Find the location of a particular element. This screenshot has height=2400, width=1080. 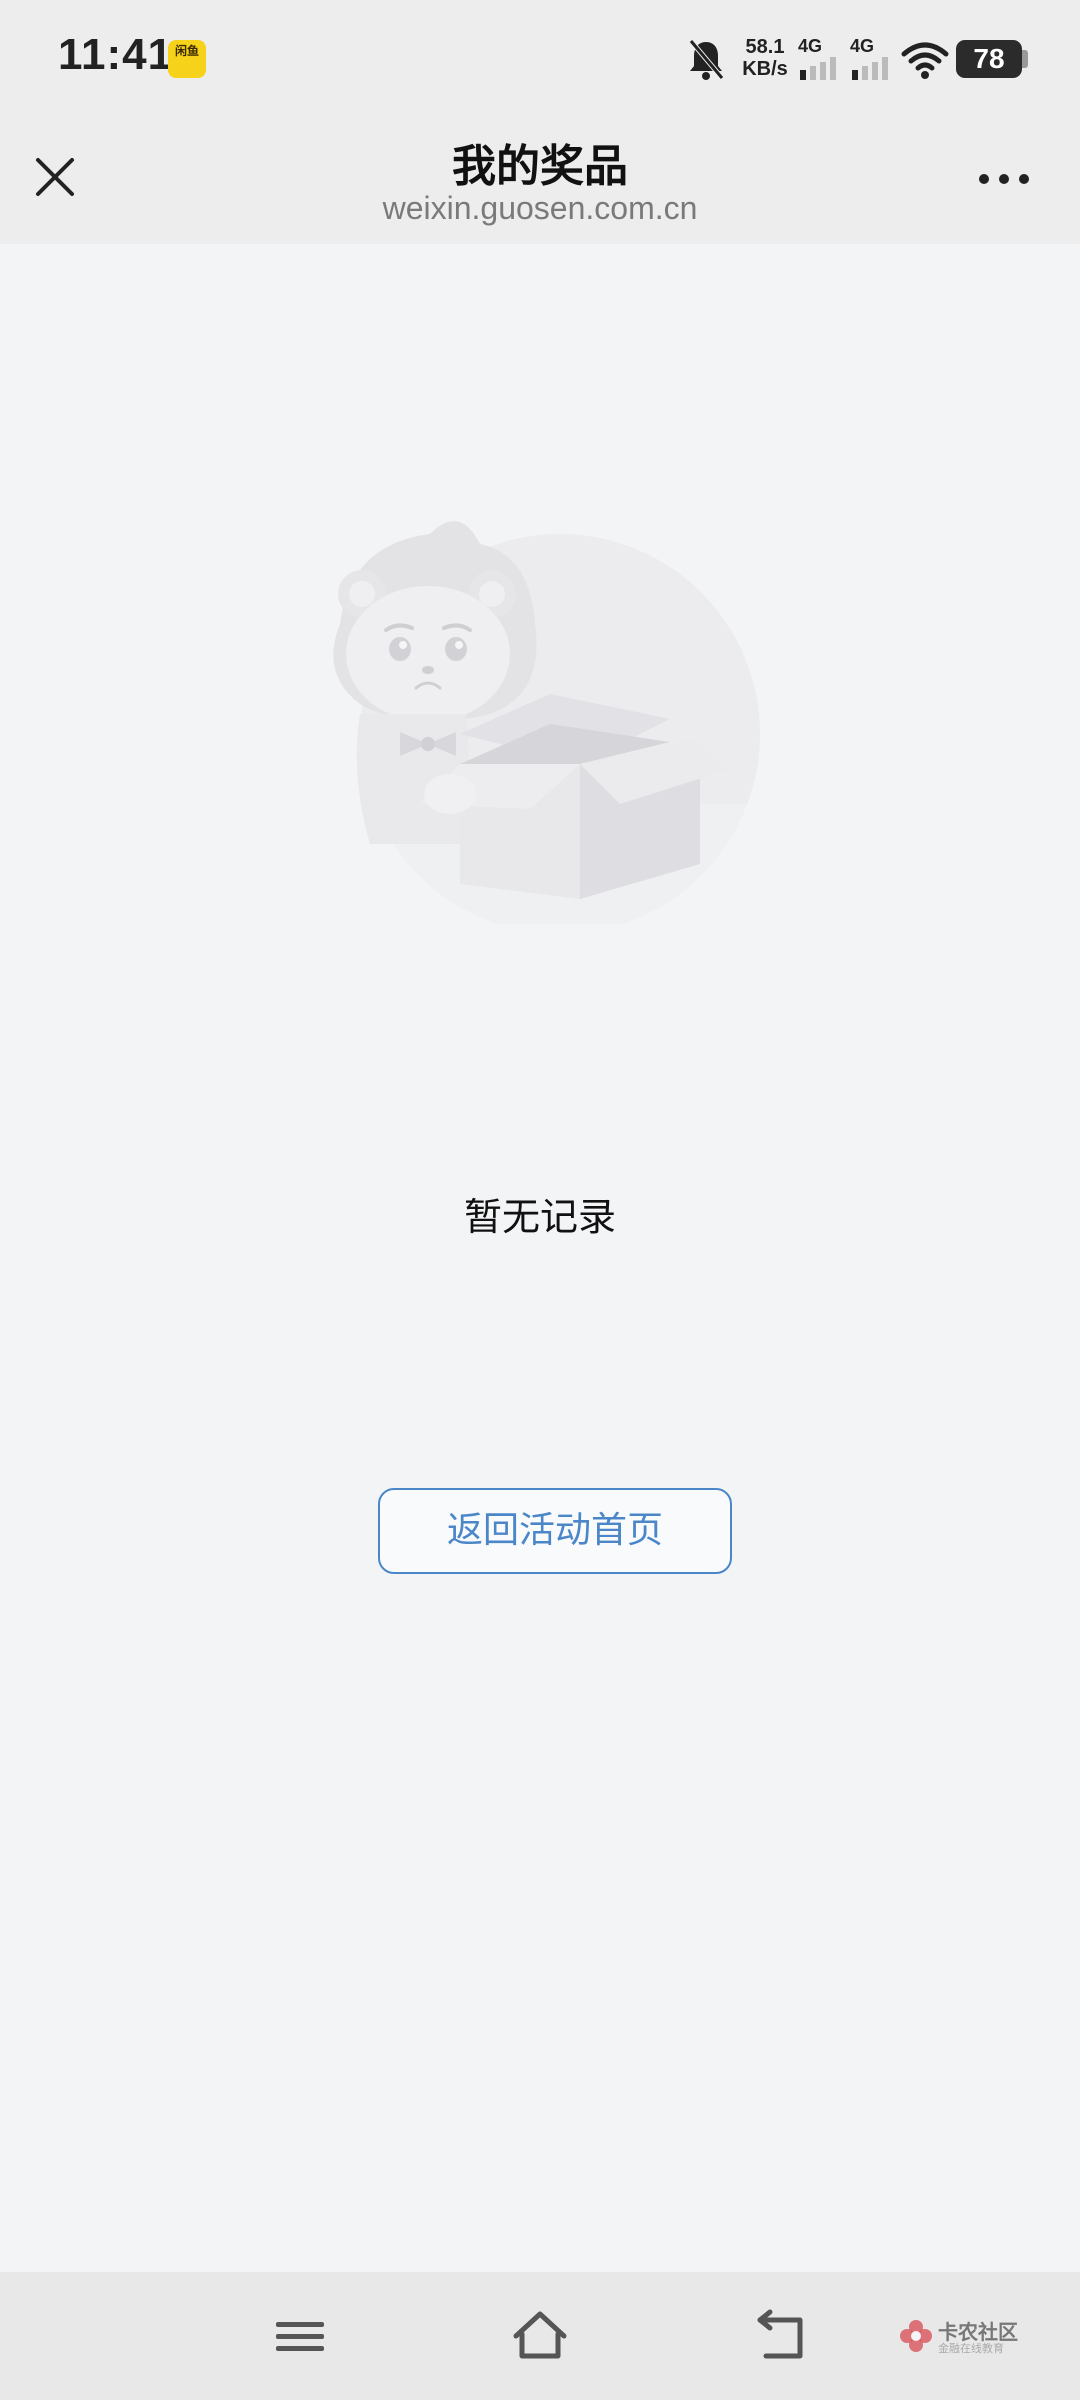

menu-icon is located at coordinates (300, 2336).